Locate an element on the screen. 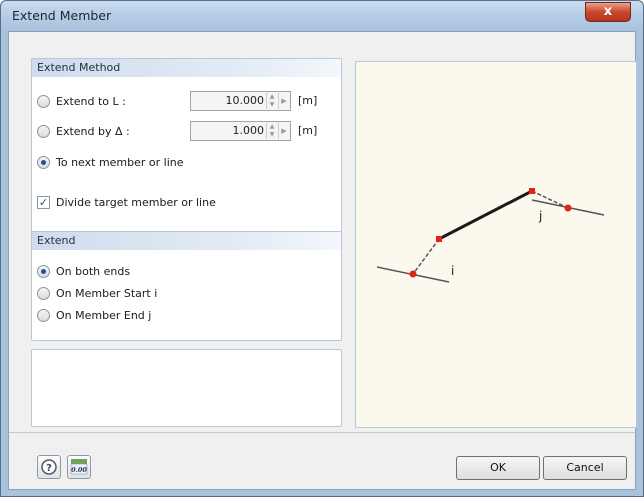  extend-to-field: 10.000 ▲ ▼ ▶ is located at coordinates (240, 101).